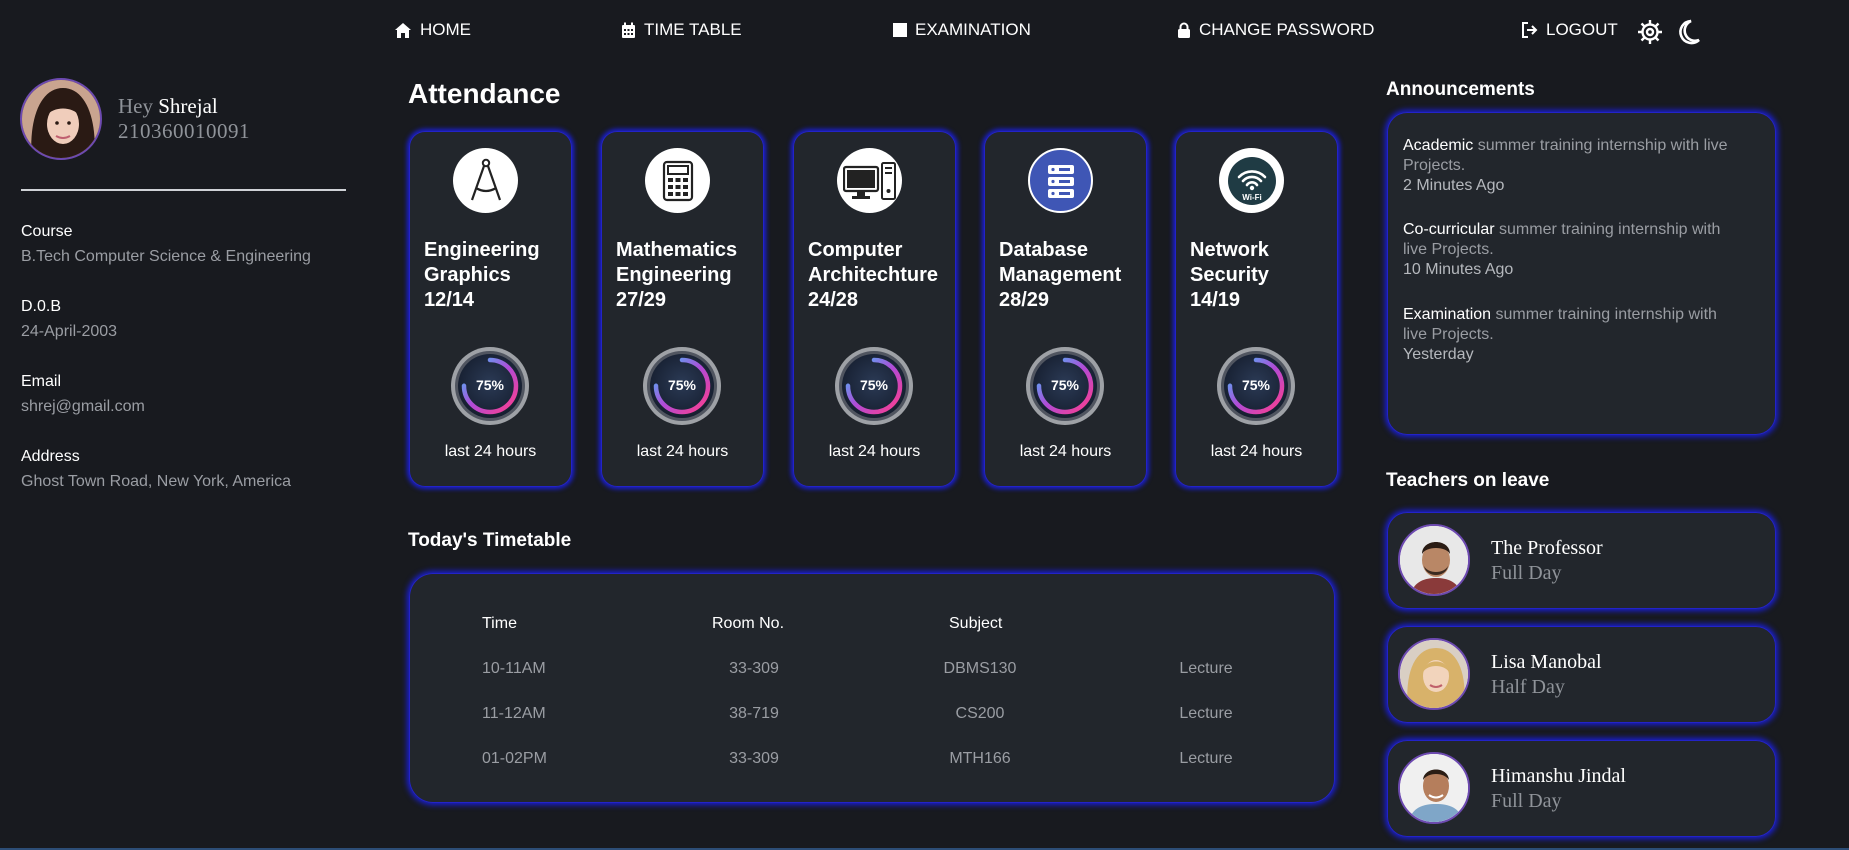 Image resolution: width=1849 pixels, height=850 pixels. Describe the element at coordinates (1184, 30) in the screenshot. I see `lock-icon` at that location.